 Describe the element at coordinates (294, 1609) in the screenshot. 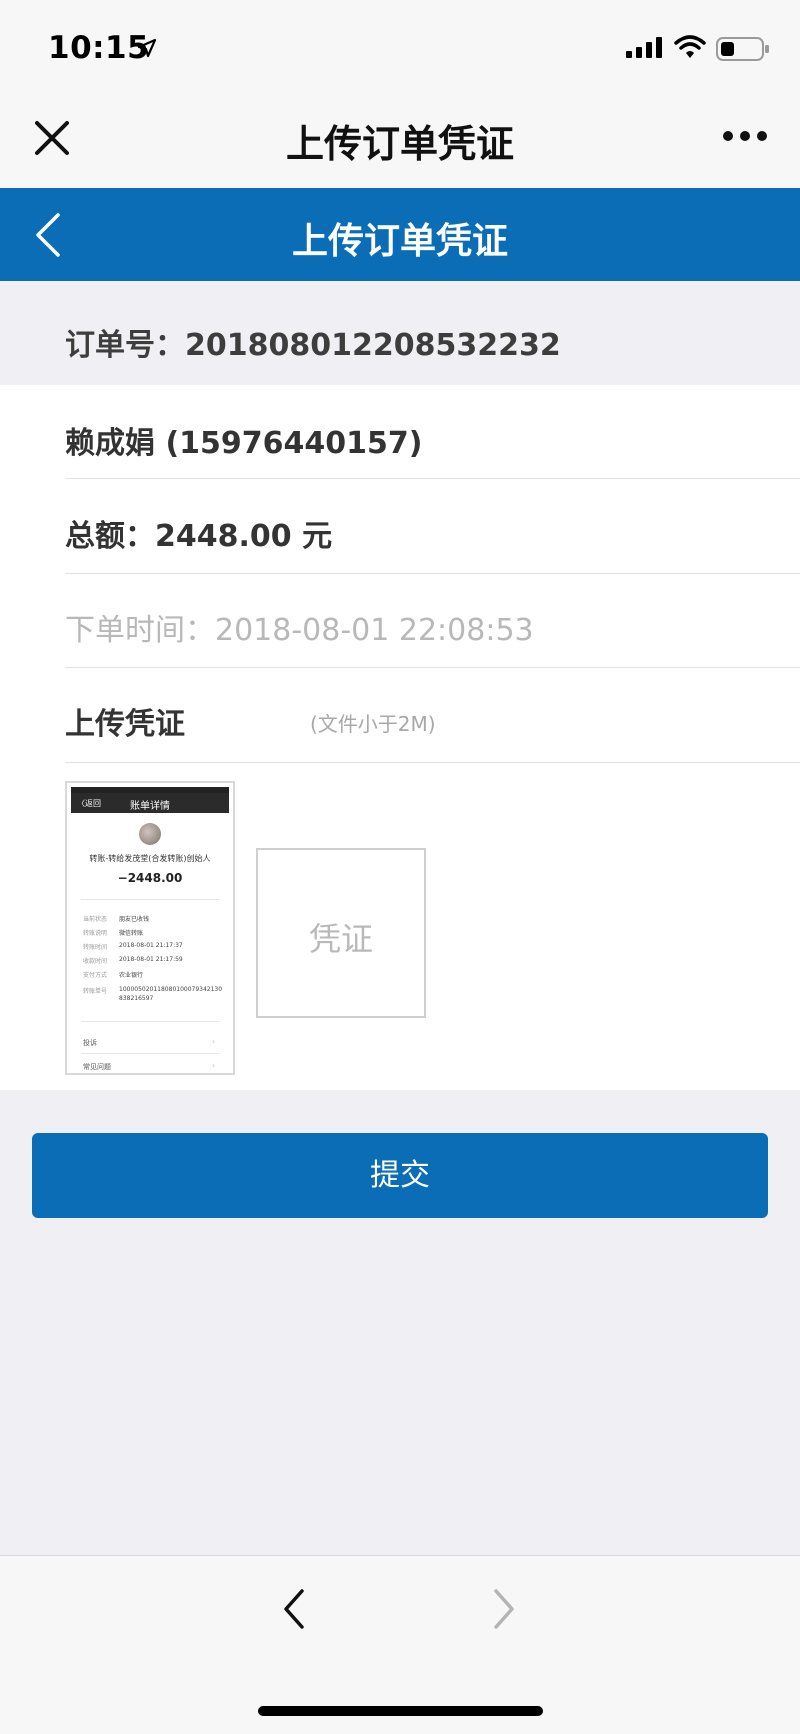

I see `nav-back-icon` at that location.